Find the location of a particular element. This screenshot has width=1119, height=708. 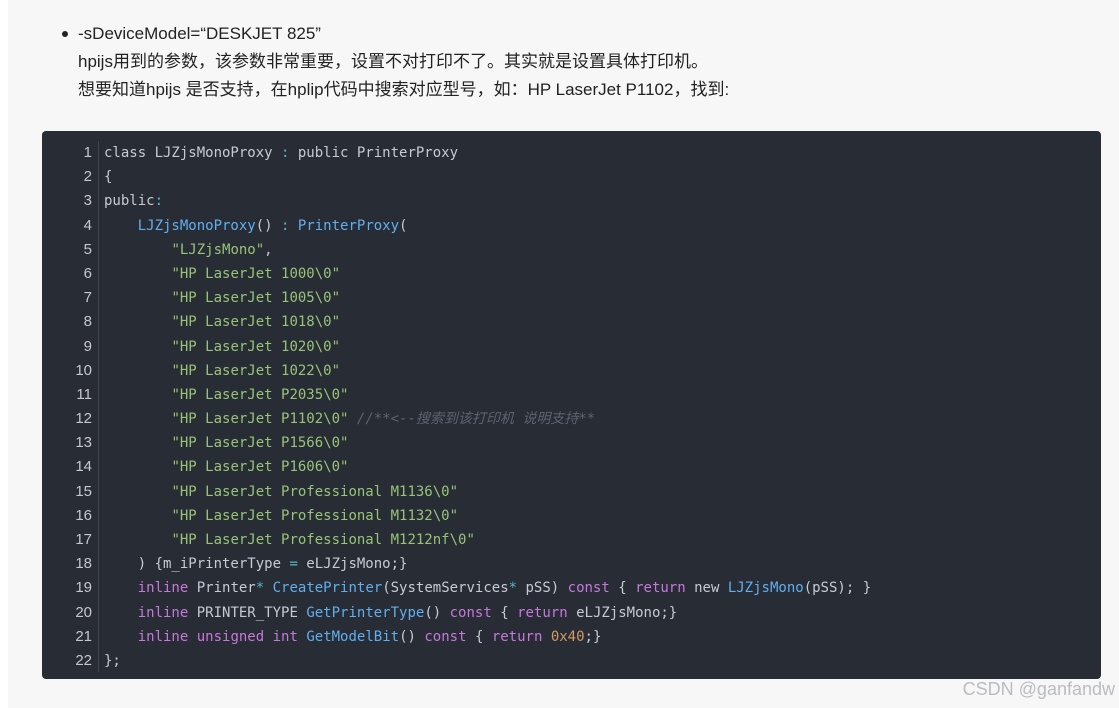

code-token: 0x40 is located at coordinates (567, 636).